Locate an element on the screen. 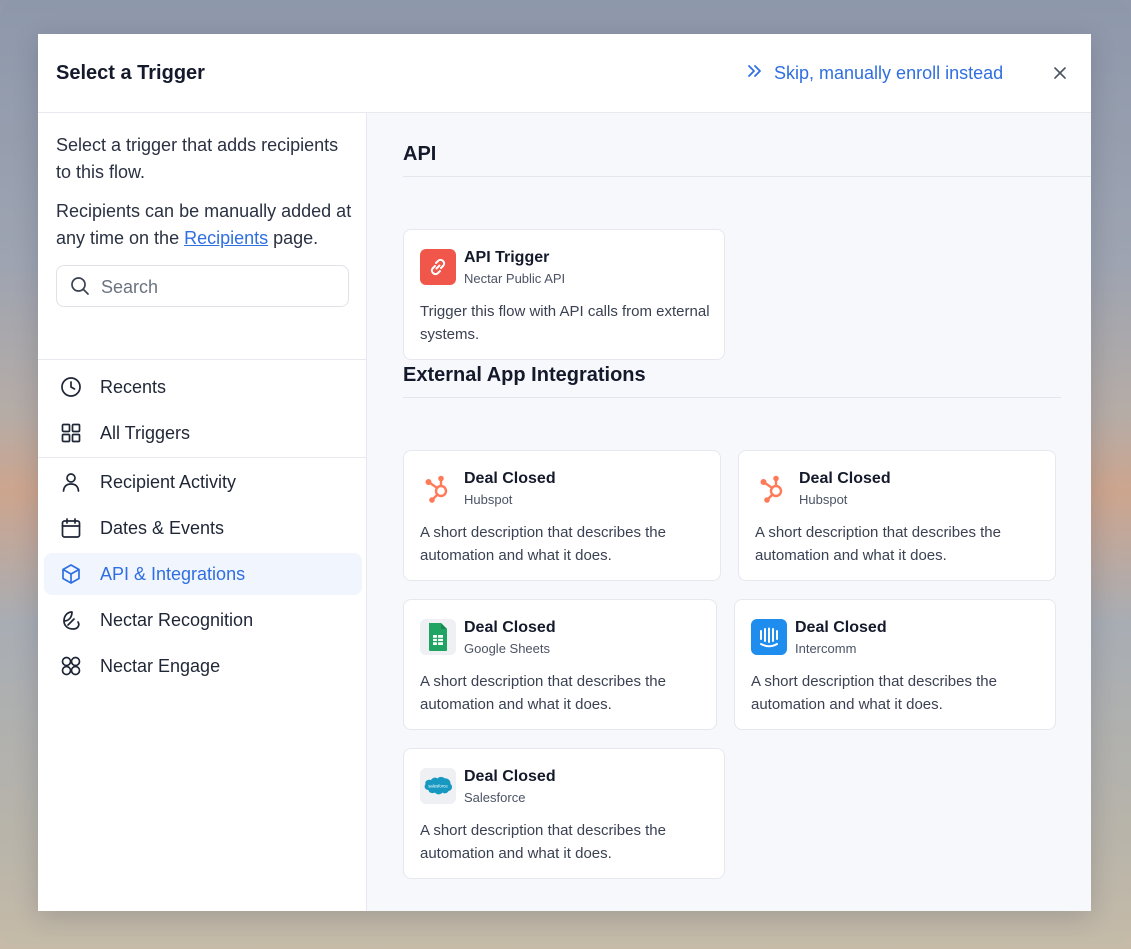  double-chevron-right-icon is located at coordinates (754, 73).